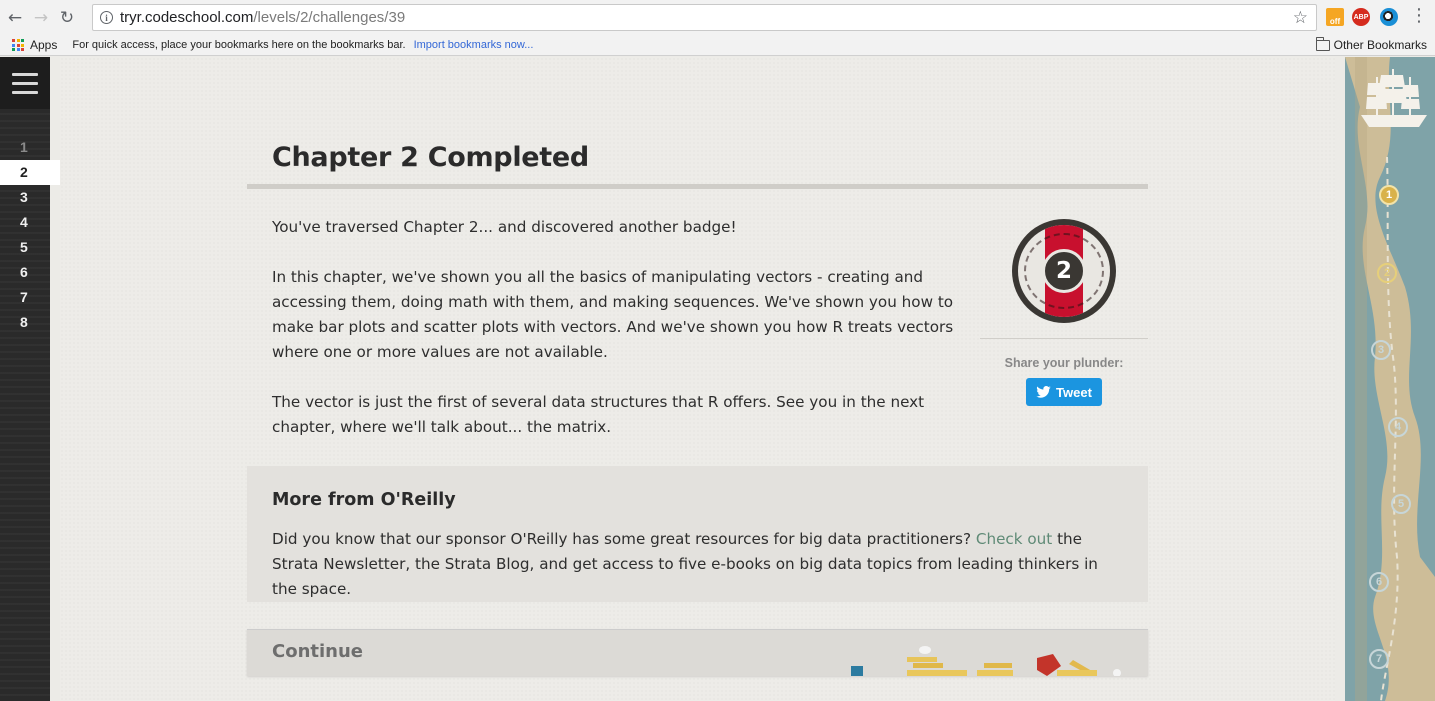 This screenshot has height=701, width=1435. What do you see at coordinates (1398, 427) in the screenshot?
I see `map-marker-4: 4` at bounding box center [1398, 427].